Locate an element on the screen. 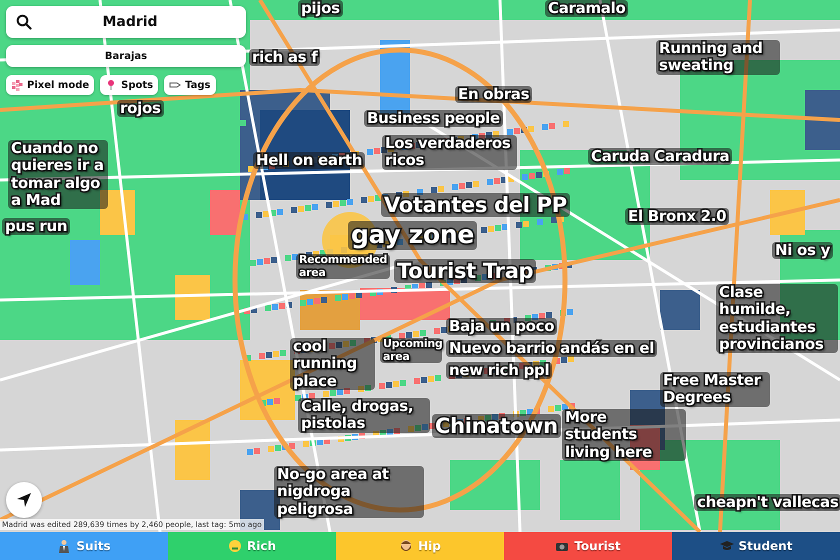 This screenshot has height=560, width=840. map-tag: More students living here is located at coordinates (624, 435).